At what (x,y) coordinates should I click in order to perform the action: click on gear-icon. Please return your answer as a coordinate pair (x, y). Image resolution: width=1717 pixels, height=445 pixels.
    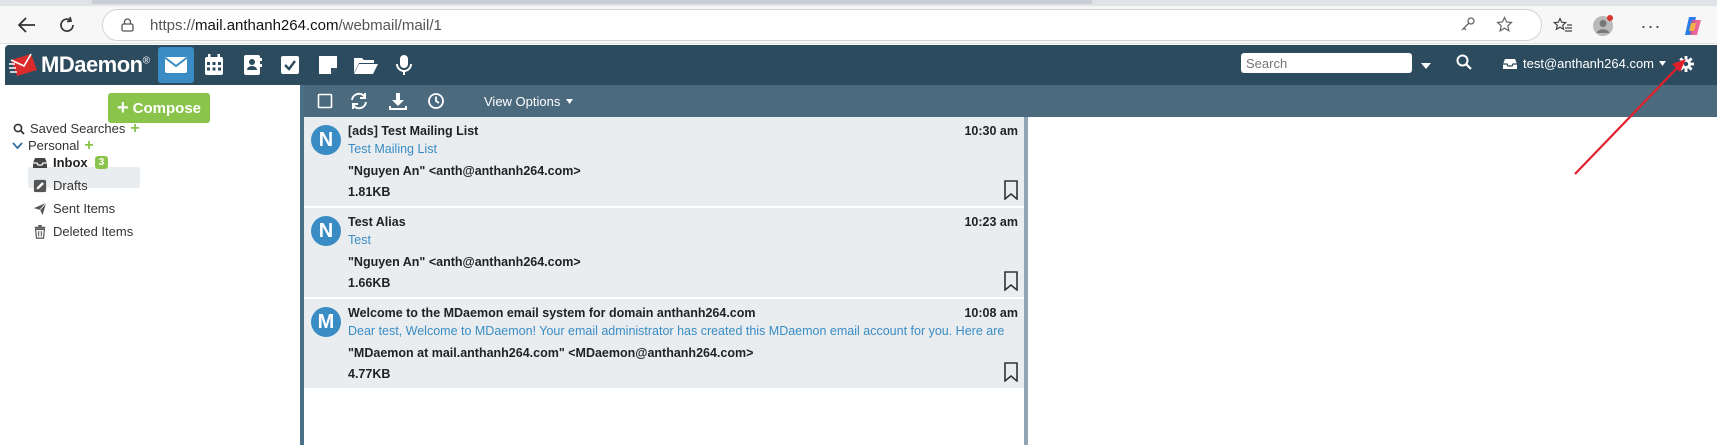
    Looking at the image, I should click on (1686, 64).